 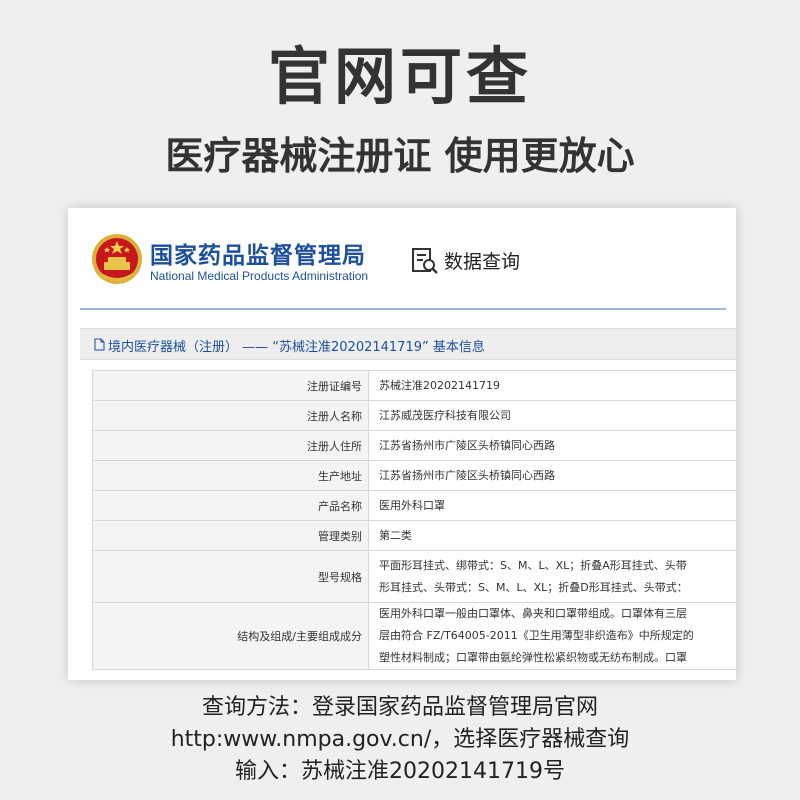 I want to click on field-label: 注册证编号, so click(x=230, y=385).